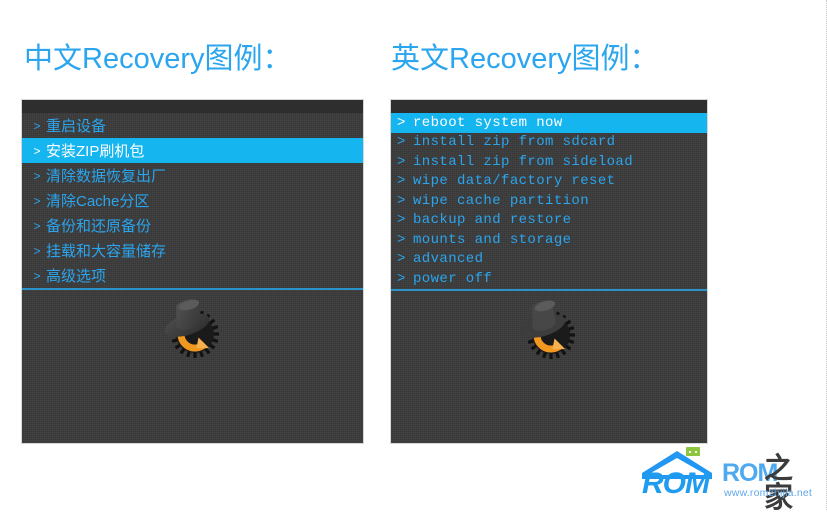 This screenshot has width=827, height=514. I want to click on english-menu-item-label: install zip from sideload, so click(523, 161).